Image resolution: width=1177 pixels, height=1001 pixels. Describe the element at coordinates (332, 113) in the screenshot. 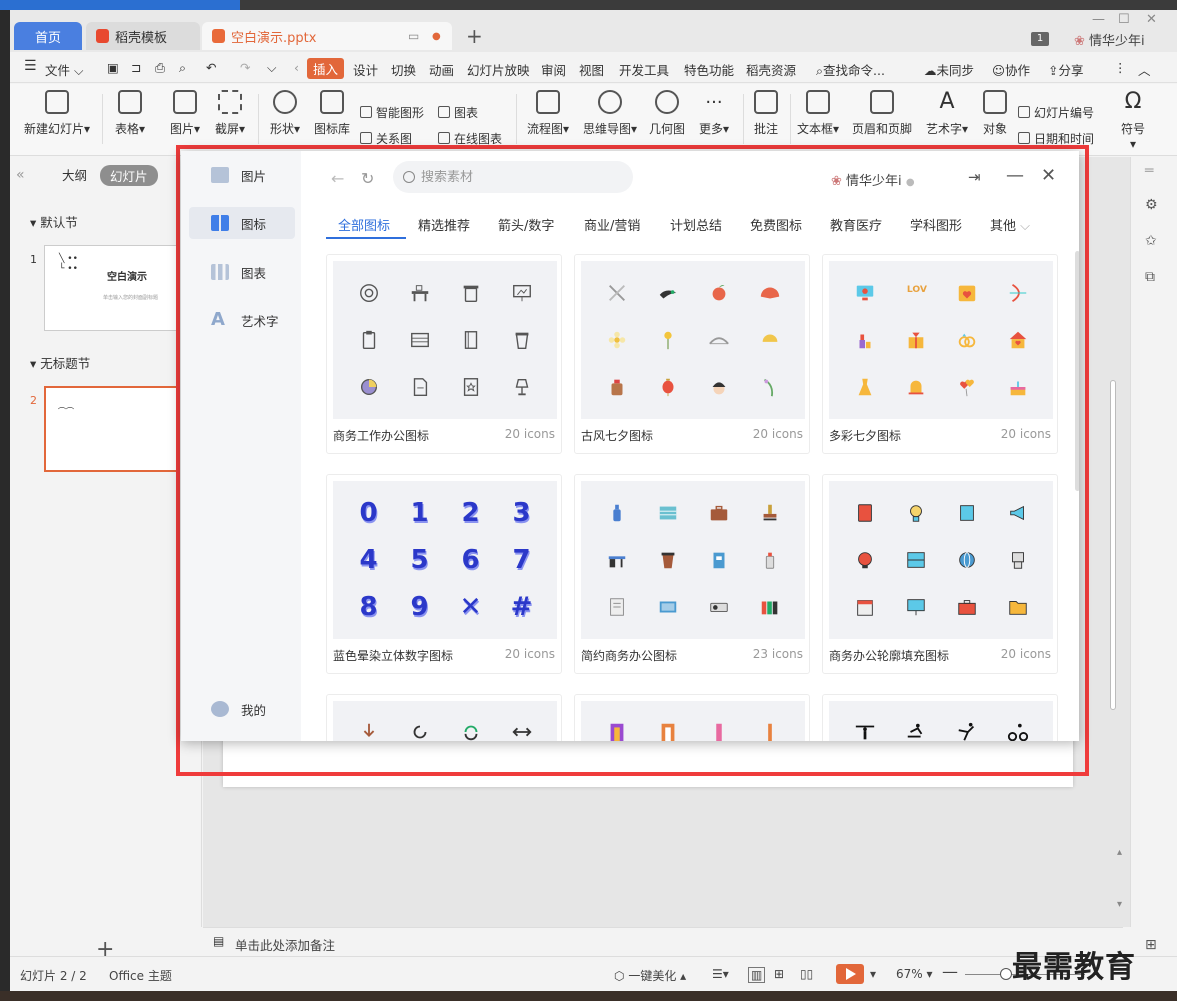

I see `icon-library-button: 图标库` at that location.